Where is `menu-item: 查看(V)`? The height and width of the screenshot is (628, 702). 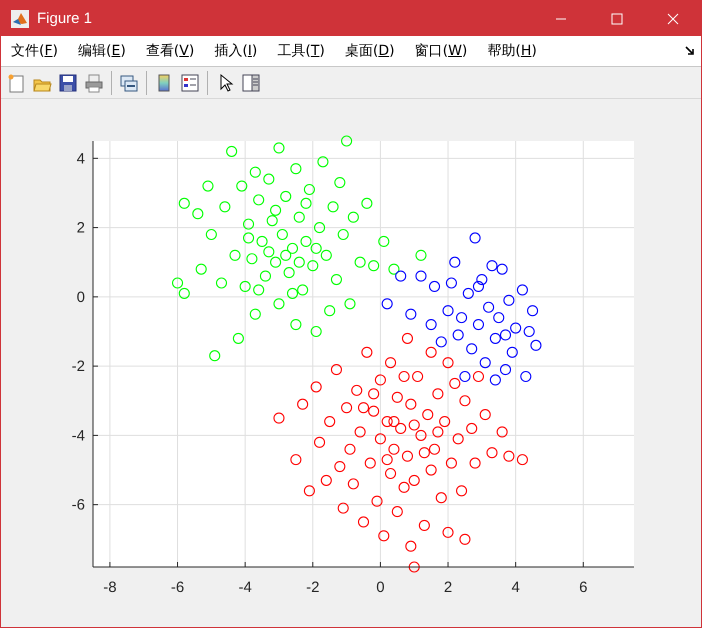
menu-item: 查看(V) is located at coordinates (170, 51).